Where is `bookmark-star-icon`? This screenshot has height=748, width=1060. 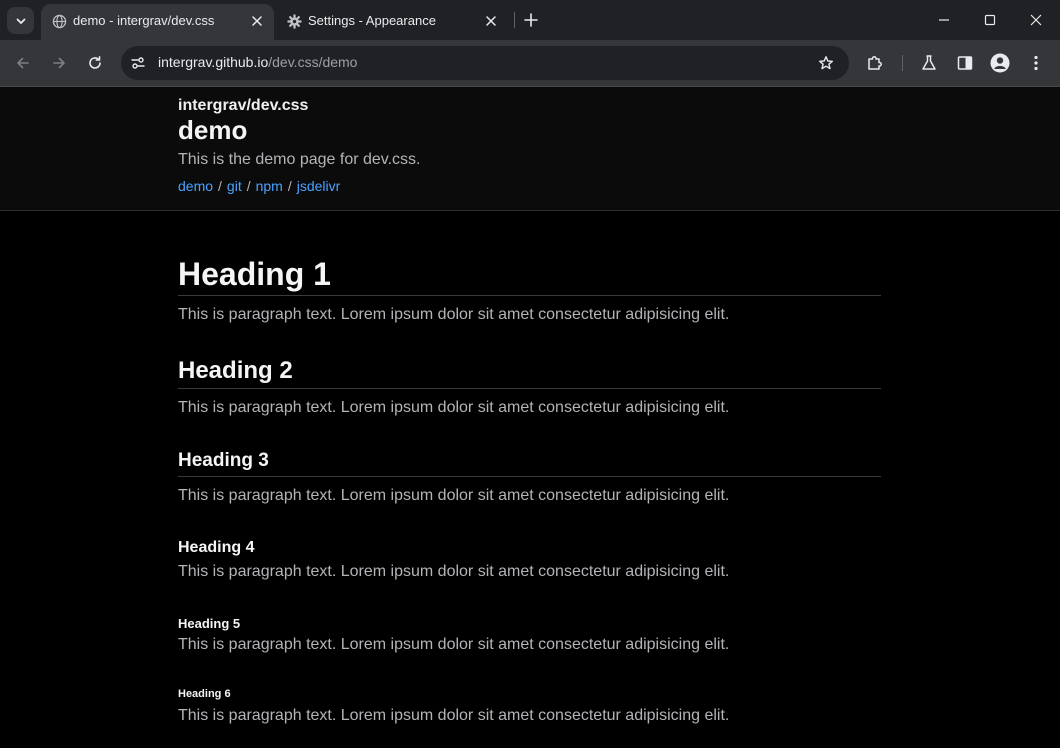 bookmark-star-icon is located at coordinates (826, 63).